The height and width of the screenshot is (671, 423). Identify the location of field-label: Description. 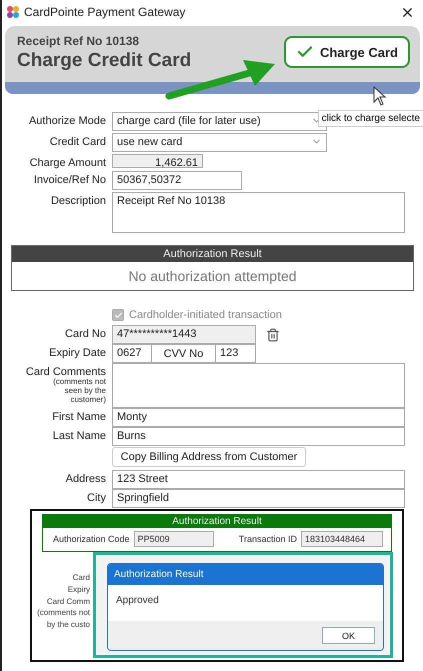
(78, 200).